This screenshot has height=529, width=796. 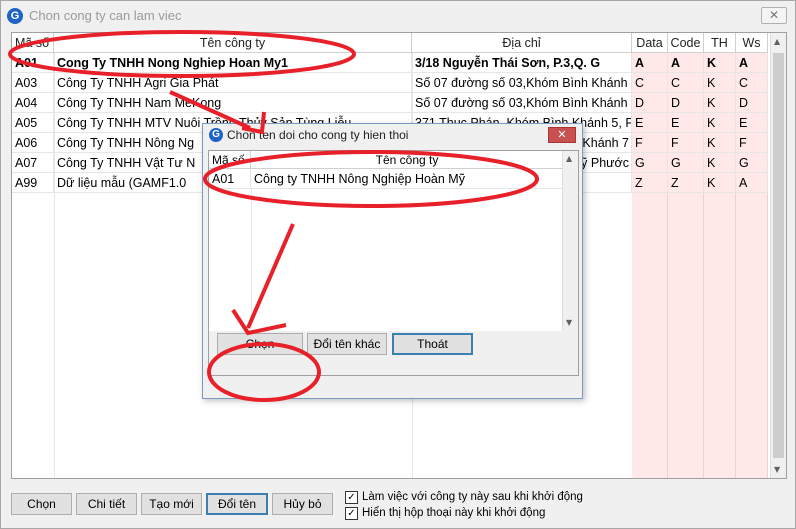 What do you see at coordinates (105, 15) in the screenshot?
I see `window-title: Chon cong ty can lam viec` at bounding box center [105, 15].